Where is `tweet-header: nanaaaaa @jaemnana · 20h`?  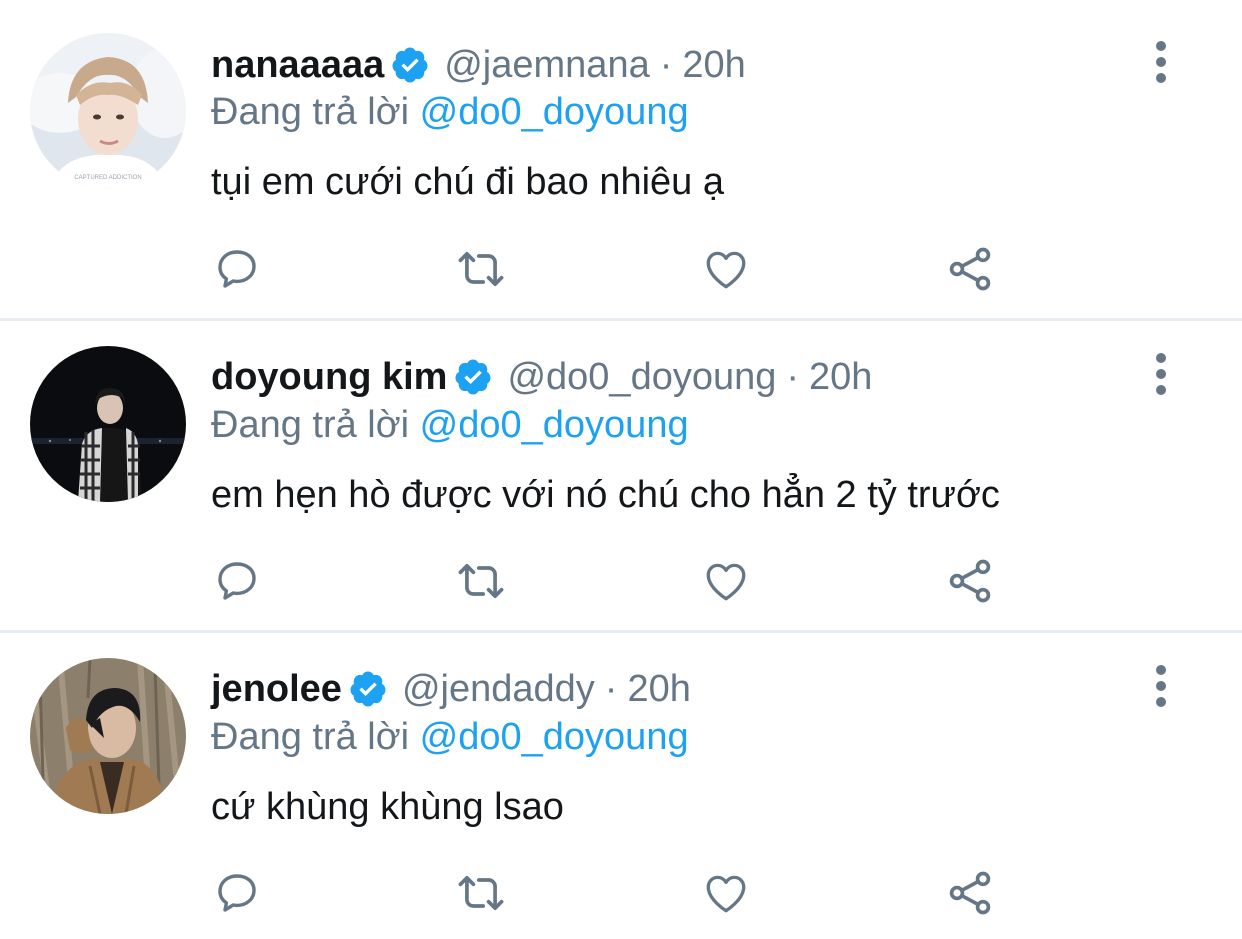
tweet-header: nanaaaaa @jaemnana · 20h is located at coordinates (478, 65).